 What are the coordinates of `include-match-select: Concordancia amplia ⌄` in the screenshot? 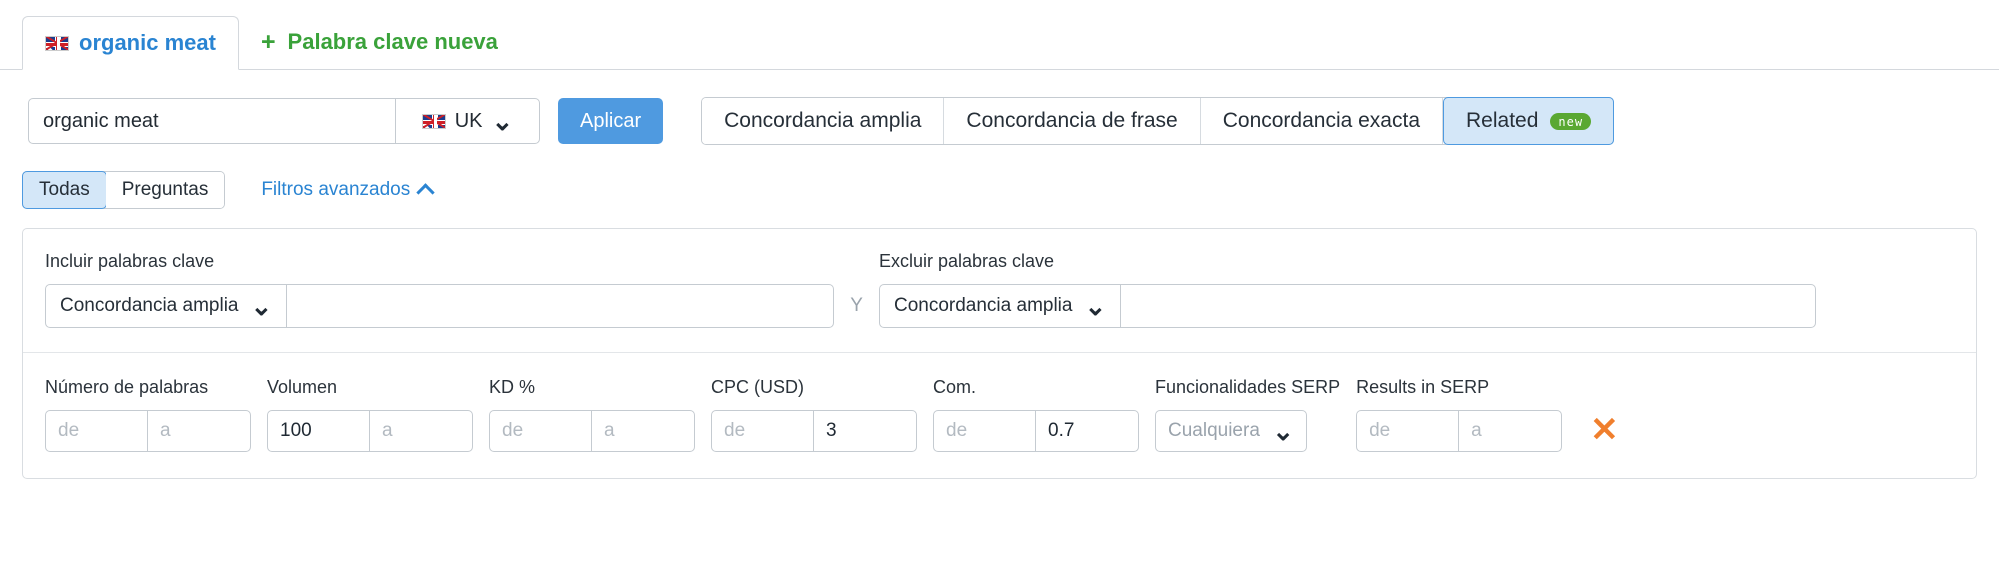 It's located at (167, 306).